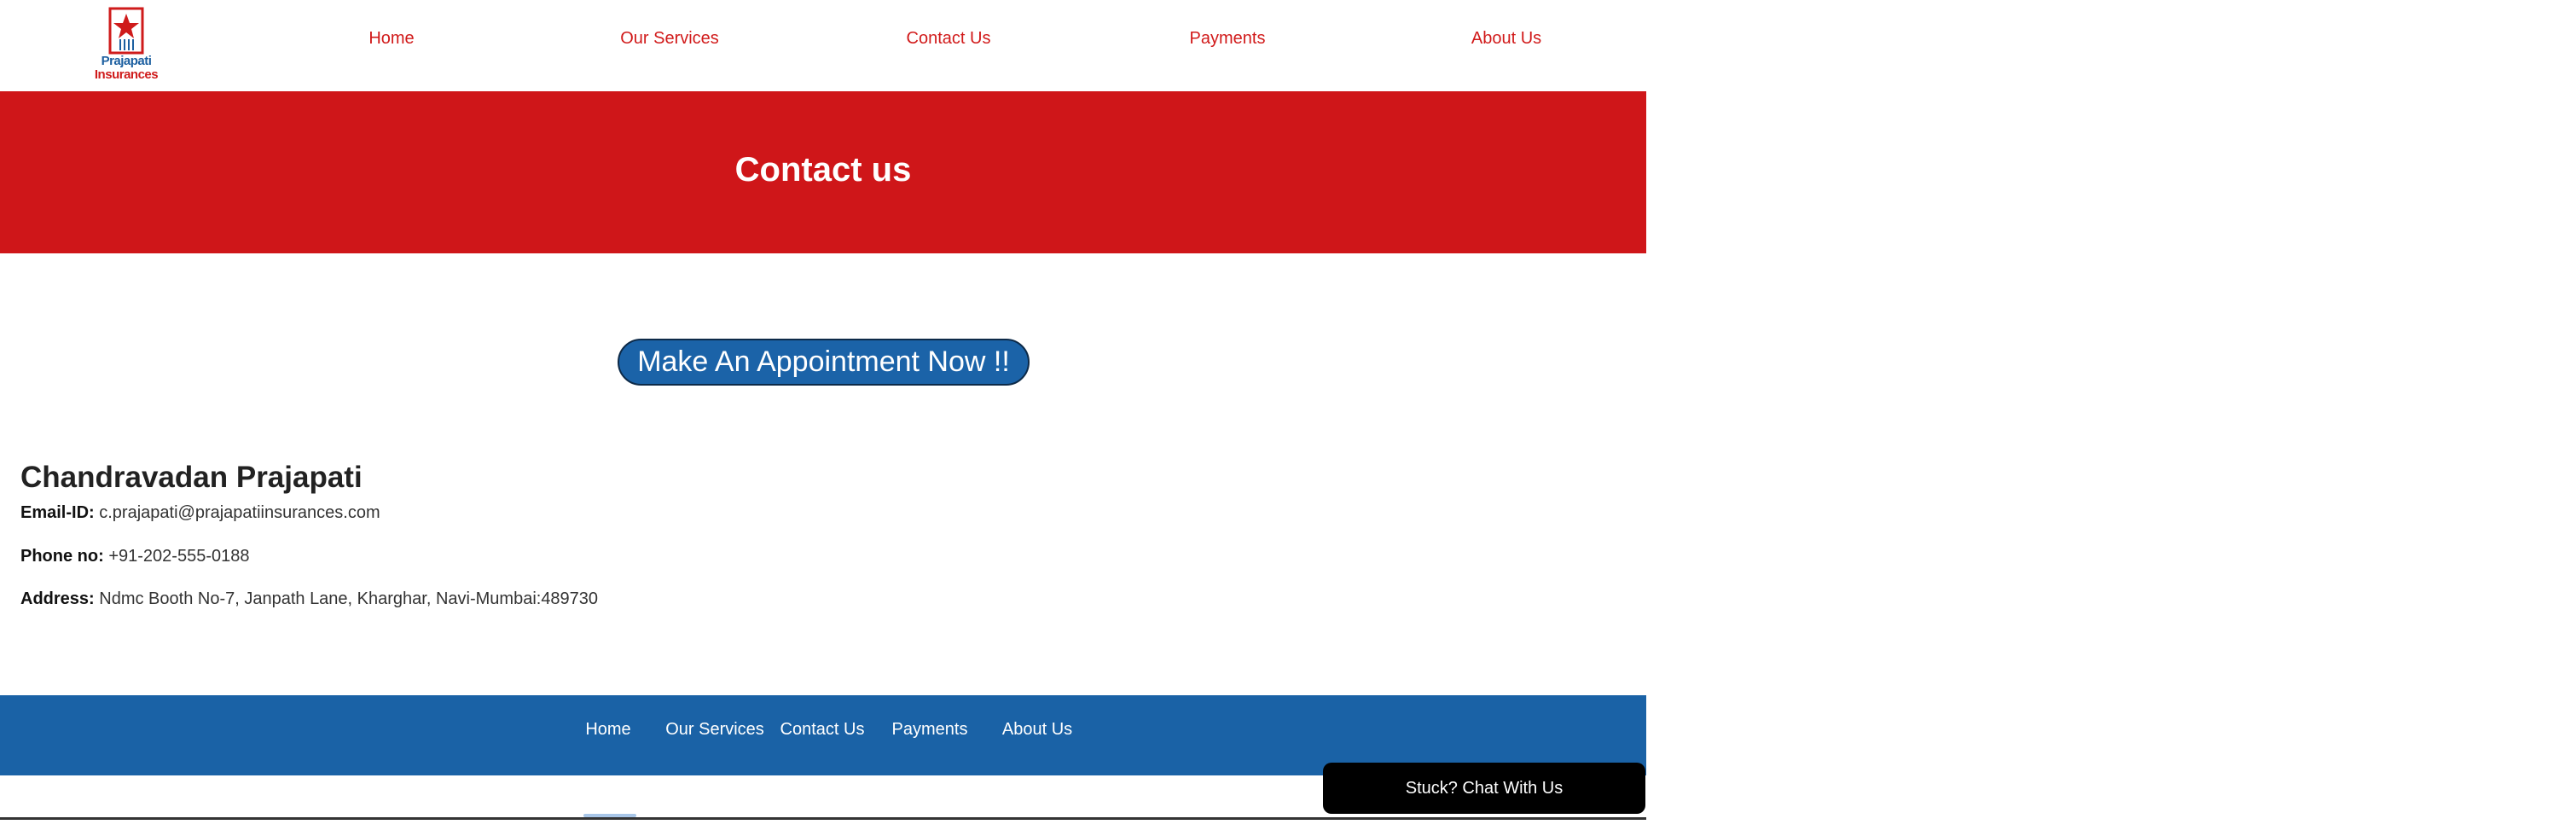 Image resolution: width=2576 pixels, height=836 pixels. Describe the element at coordinates (62, 556) in the screenshot. I see `phone-label: Phone no:` at that location.